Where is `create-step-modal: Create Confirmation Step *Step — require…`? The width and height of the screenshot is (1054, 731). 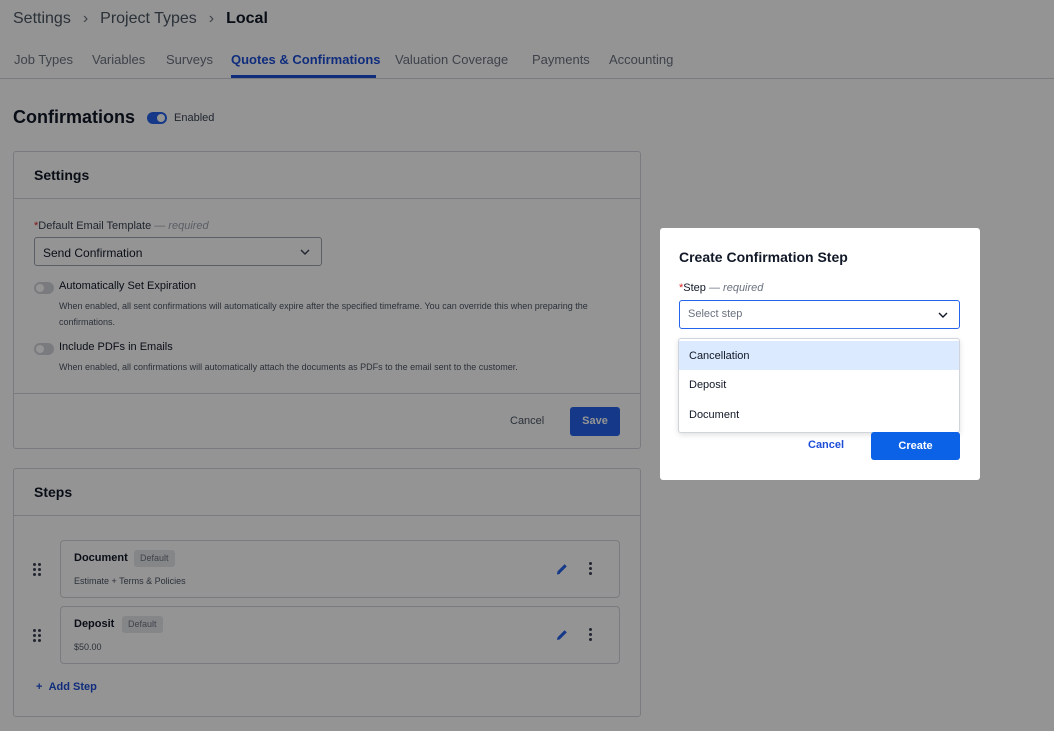
create-step-modal: Create Confirmation Step *Step — require… is located at coordinates (820, 354).